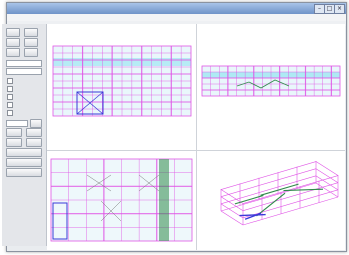 This screenshot has width=349, height=255. What do you see at coordinates (164, 200) in the screenshot?
I see `shaft-band` at bounding box center [164, 200].